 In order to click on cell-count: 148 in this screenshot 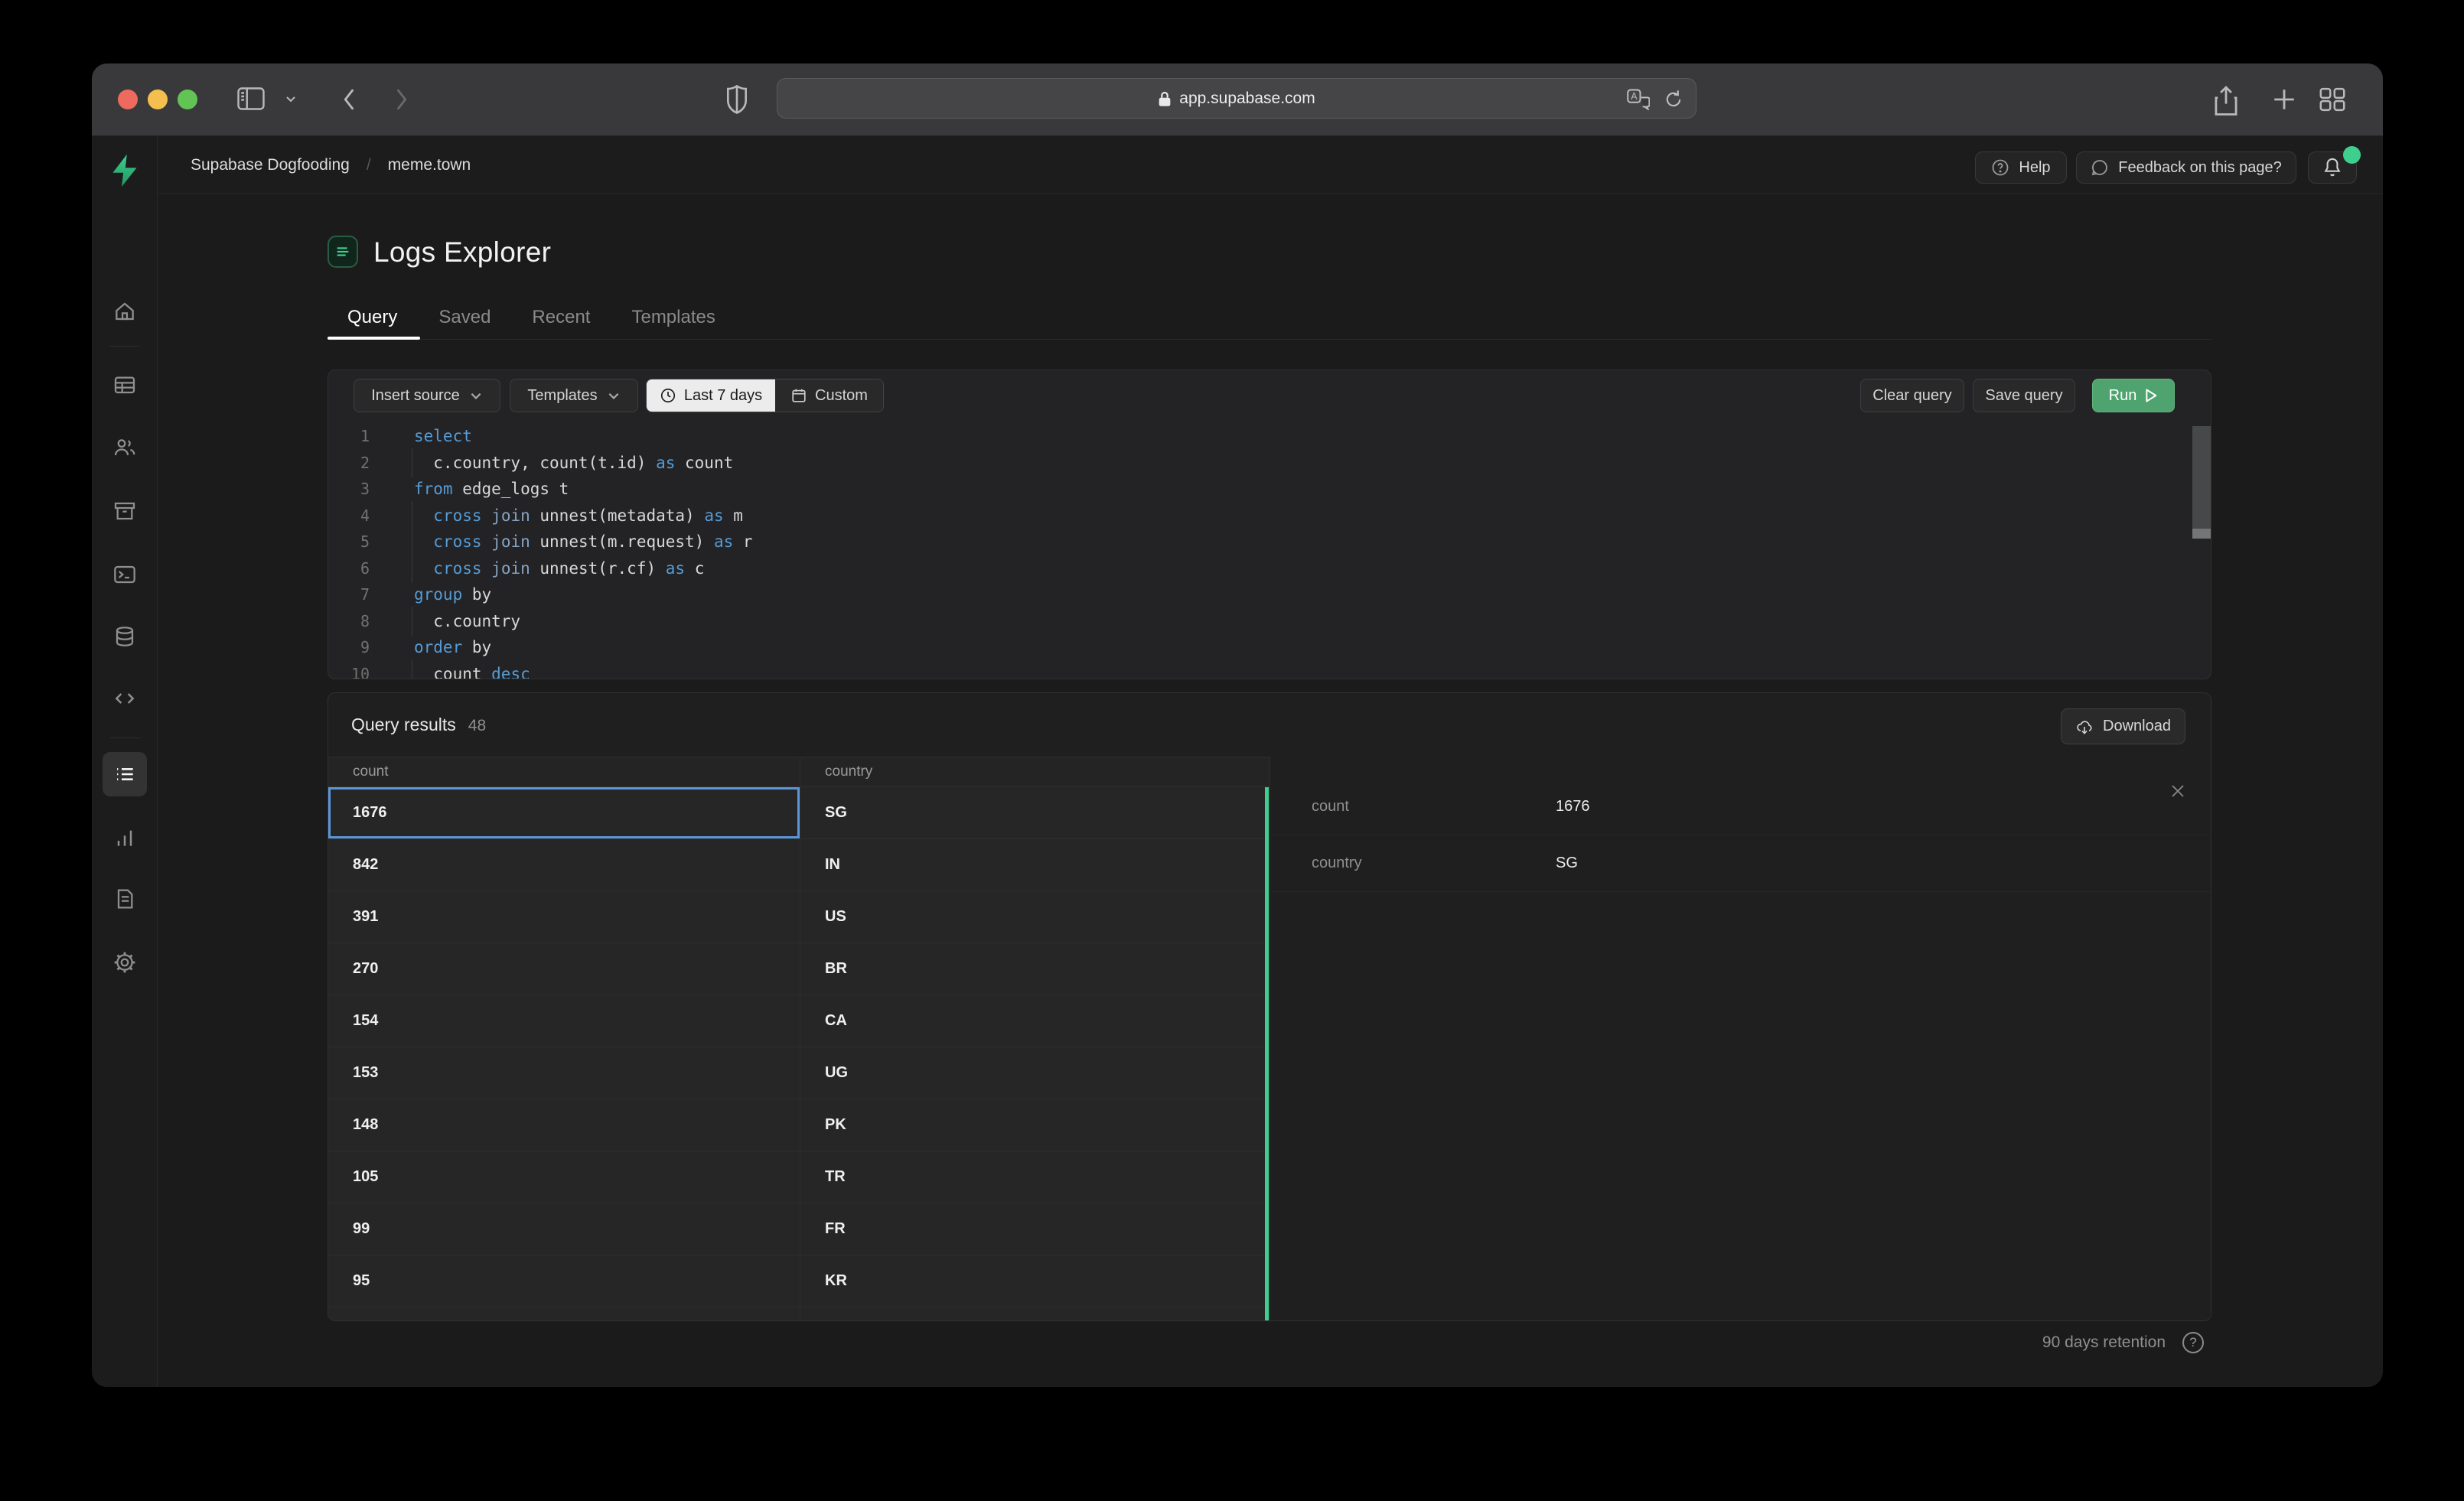, I will do `click(564, 1125)`.